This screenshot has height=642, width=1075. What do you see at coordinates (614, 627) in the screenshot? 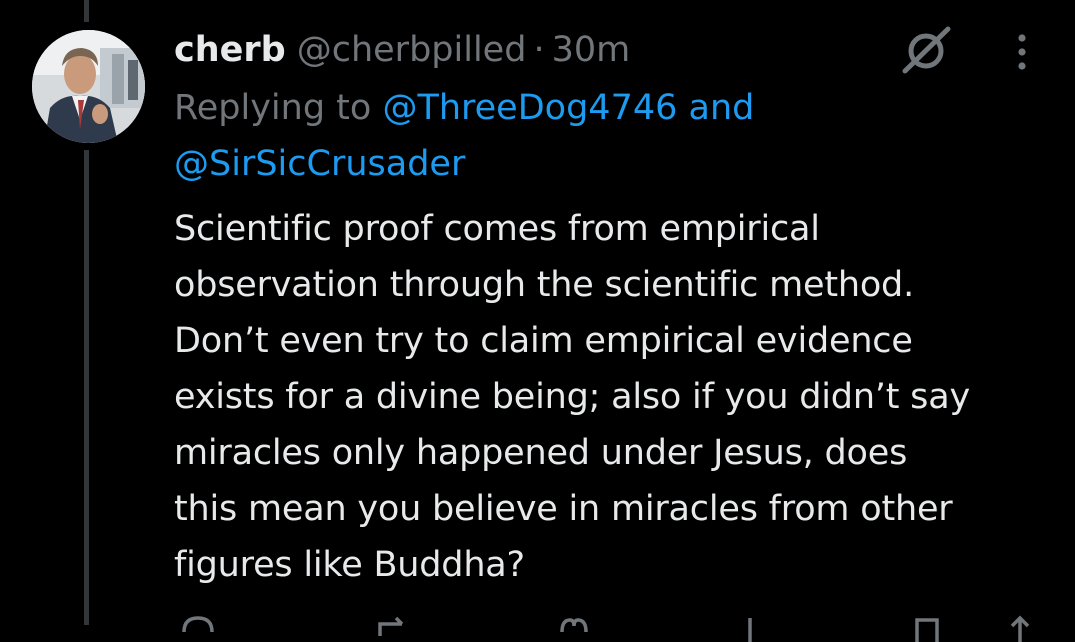
I see `action-bar` at bounding box center [614, 627].